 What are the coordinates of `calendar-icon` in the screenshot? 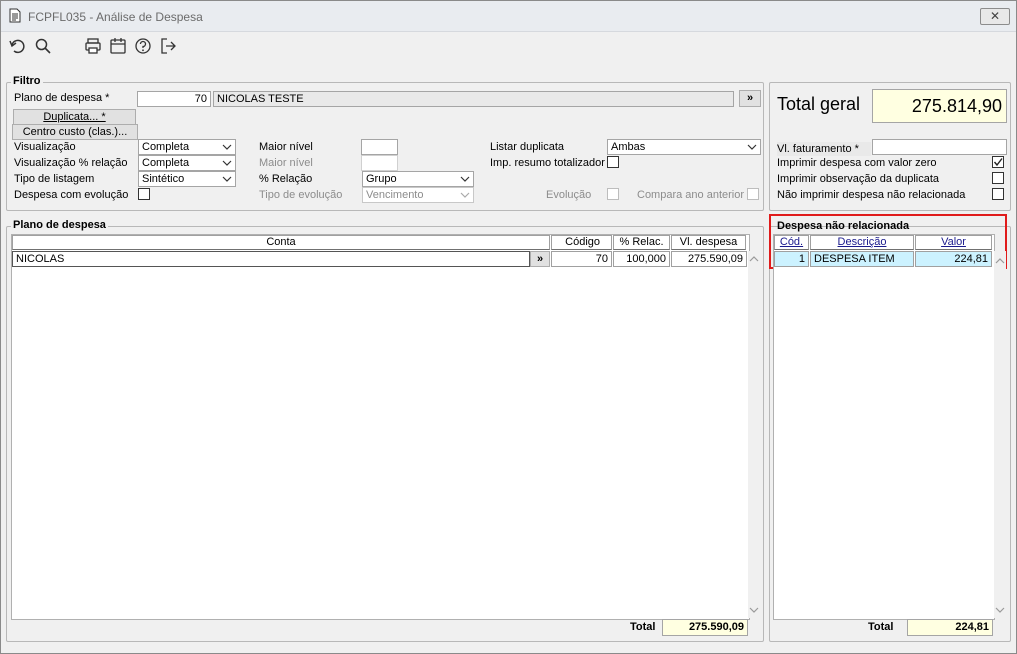 It's located at (118, 46).